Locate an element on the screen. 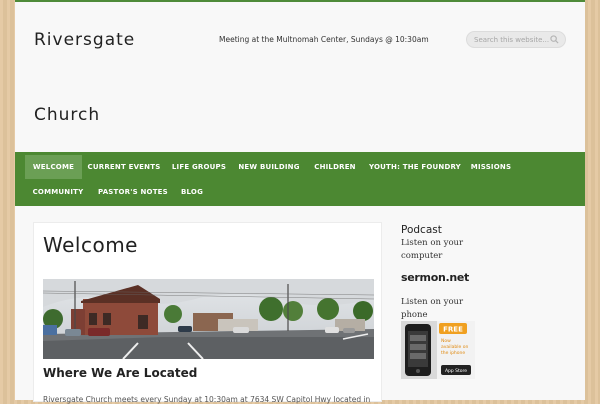 The image size is (600, 404). podcast-widget-title: Podcast is located at coordinates (421, 230).